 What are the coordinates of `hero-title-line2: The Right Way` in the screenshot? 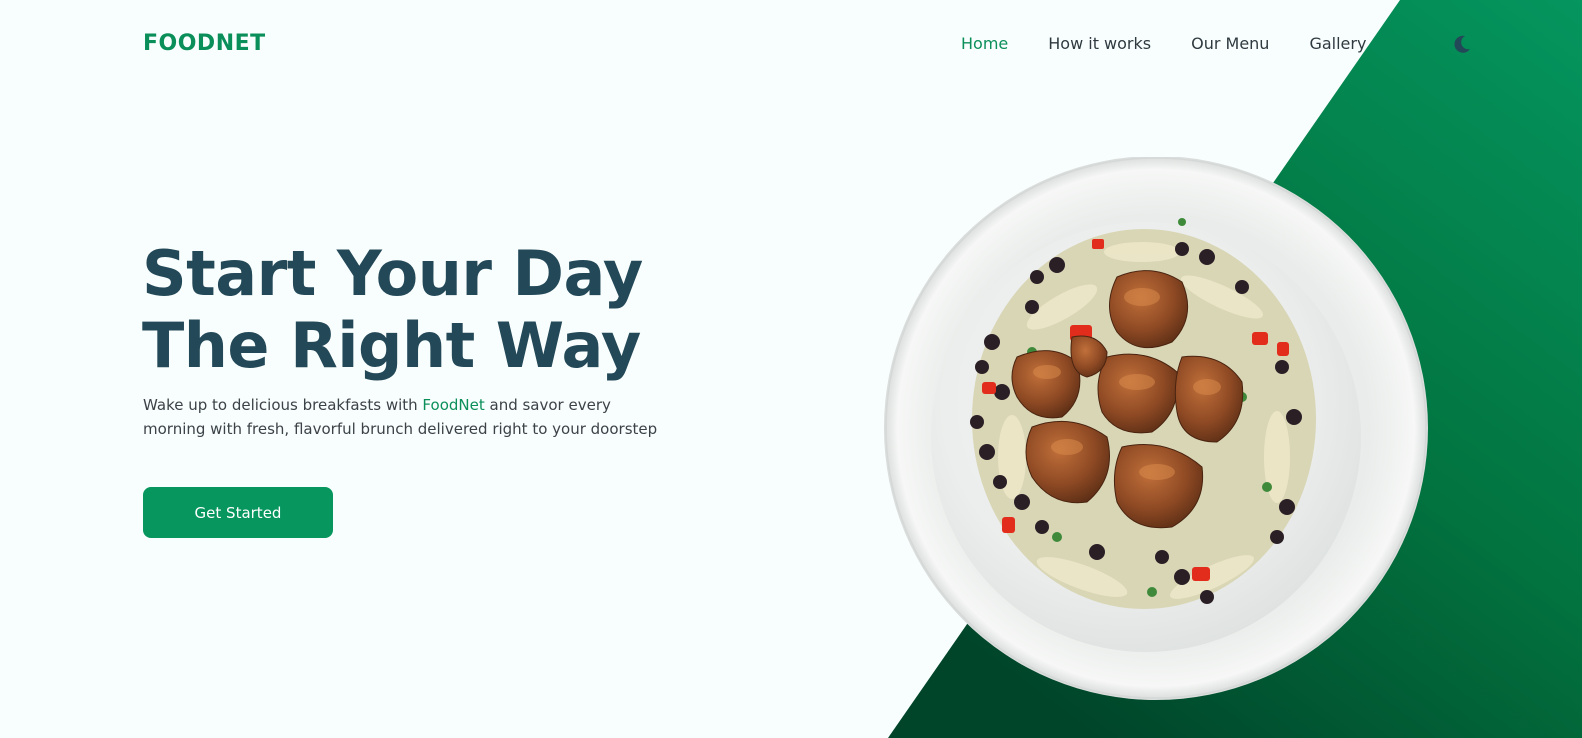 It's located at (391, 345).